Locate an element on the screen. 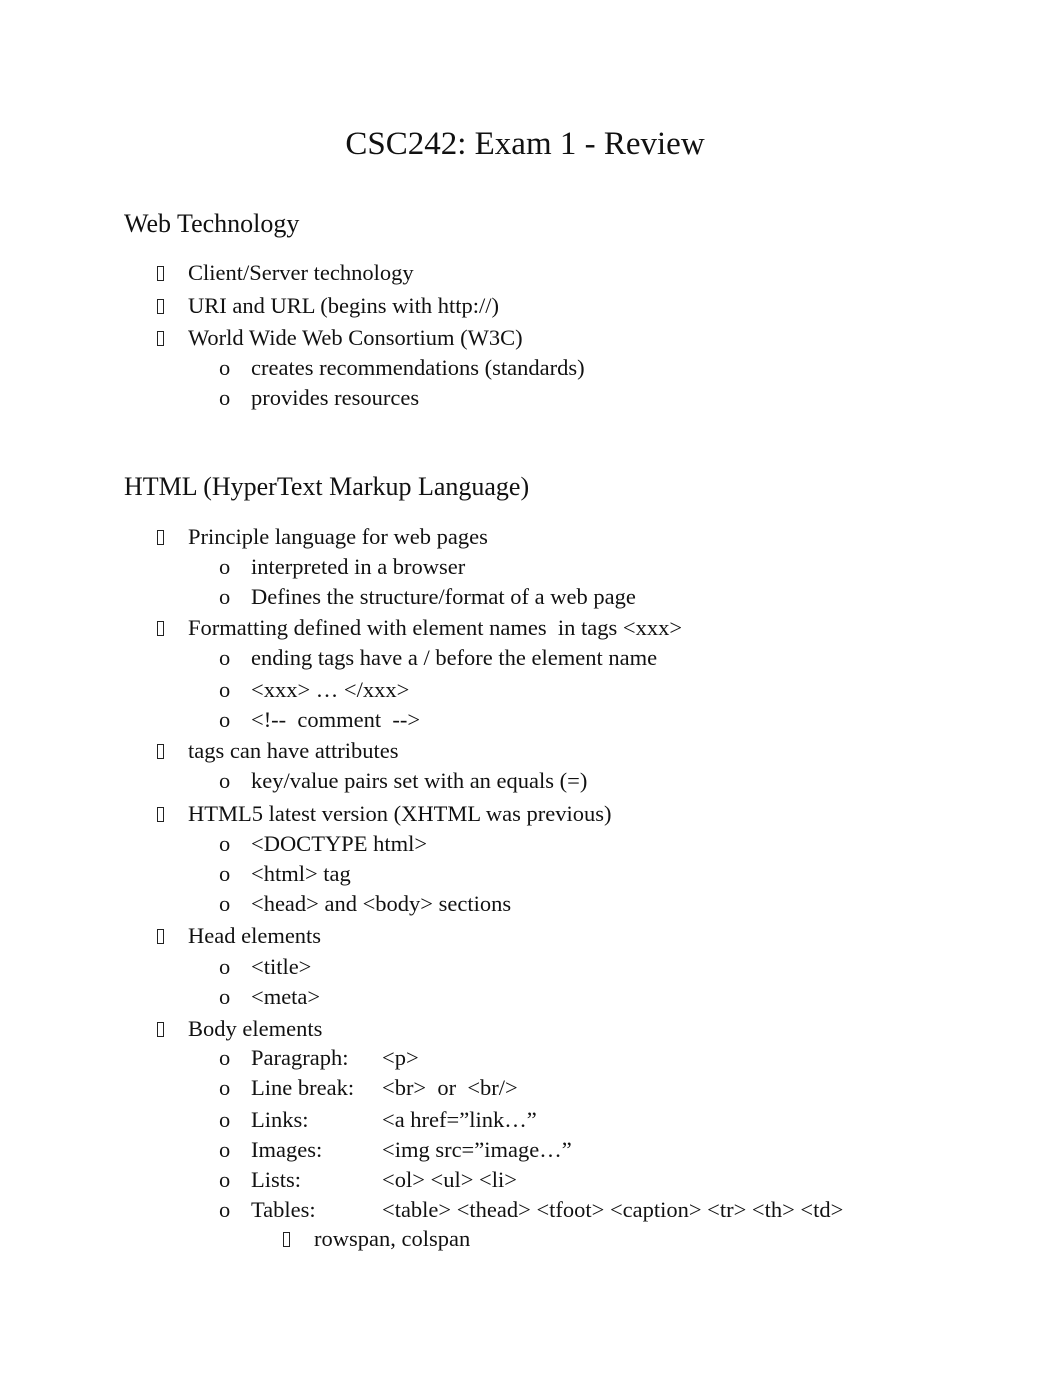  list-item-text: Client/Server technology is located at coordinates (301, 272).